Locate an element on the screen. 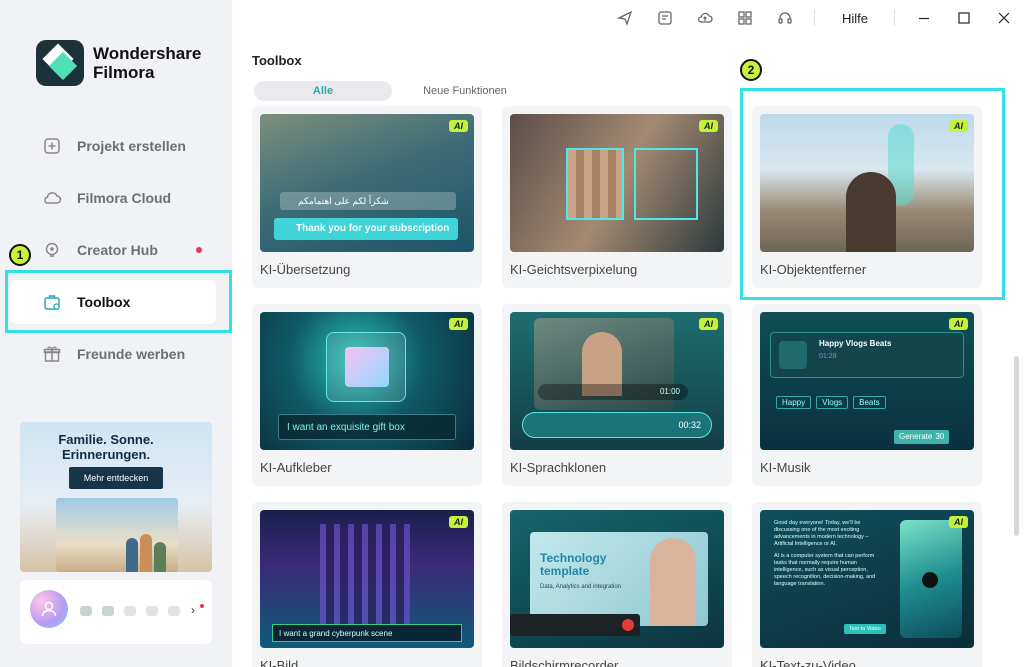 This screenshot has height=667, width=1024. tool-thumbnail: I want an exquisite gift box AI is located at coordinates (367, 381).